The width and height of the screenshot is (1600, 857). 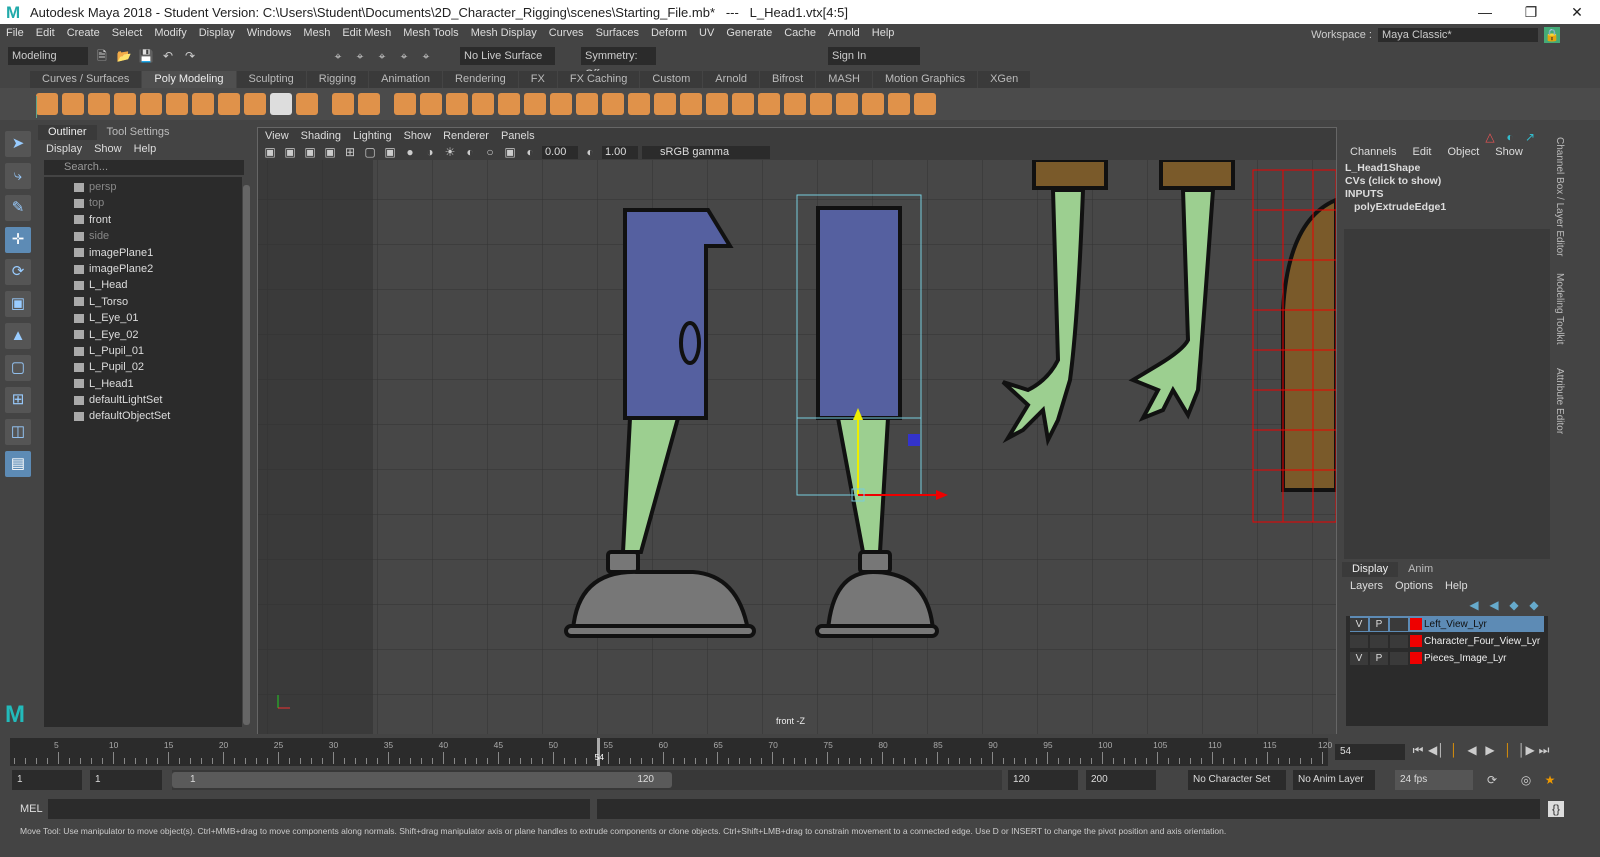 I want to click on film-gate-icon: ▢, so click(x=370, y=152).